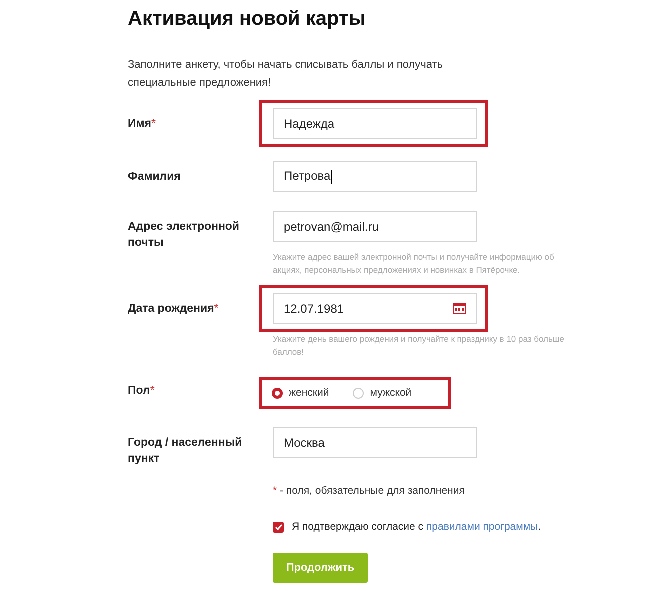 The height and width of the screenshot is (591, 647). I want to click on field-label: Город / населенный пункт, so click(186, 451).